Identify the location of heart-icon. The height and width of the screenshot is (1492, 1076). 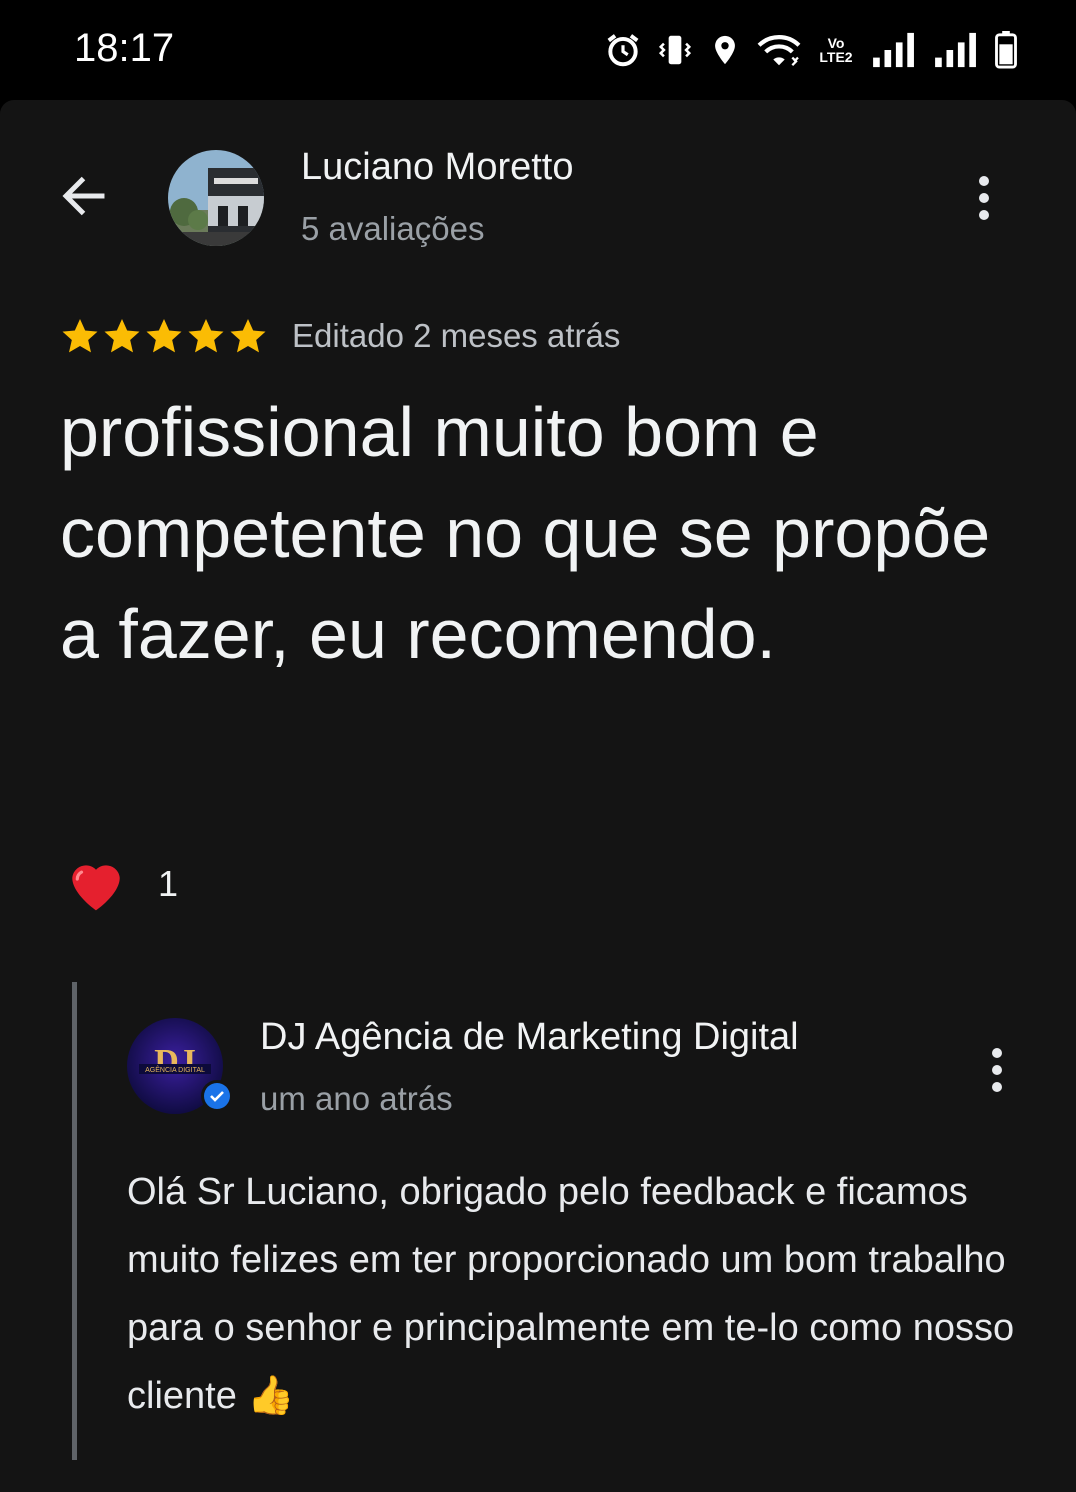
(96, 888).